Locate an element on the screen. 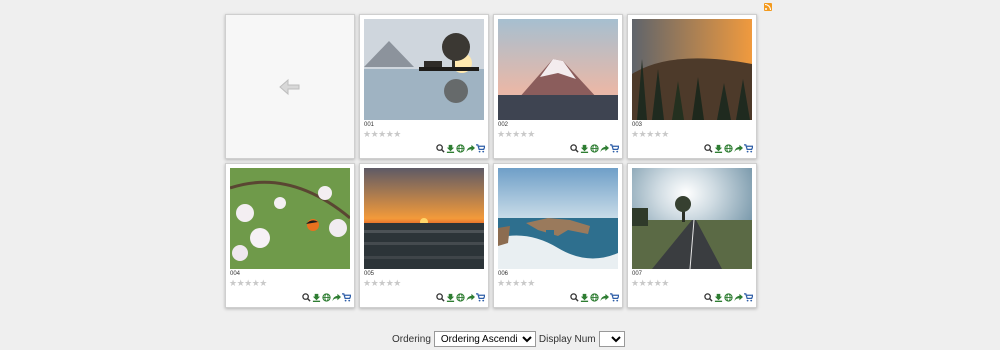 This screenshot has width=1000, height=350. gallery-item: 001 ★★★★★ is located at coordinates (424, 86).